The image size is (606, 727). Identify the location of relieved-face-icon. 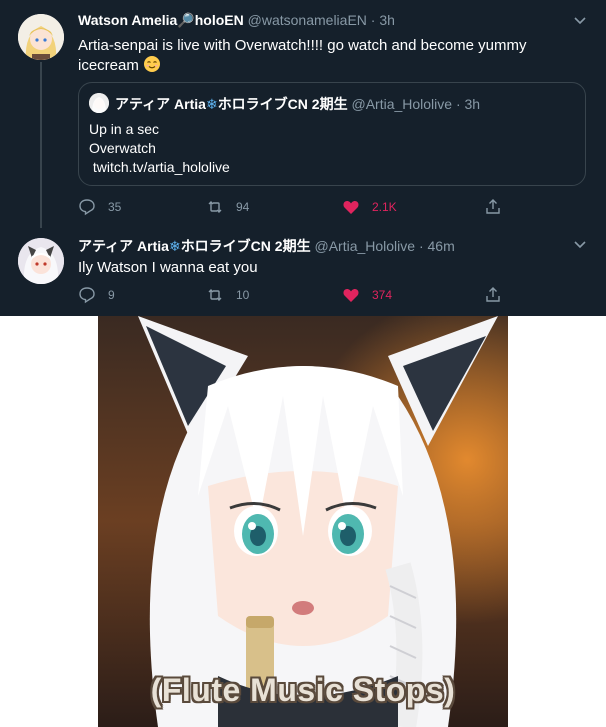
(152, 64).